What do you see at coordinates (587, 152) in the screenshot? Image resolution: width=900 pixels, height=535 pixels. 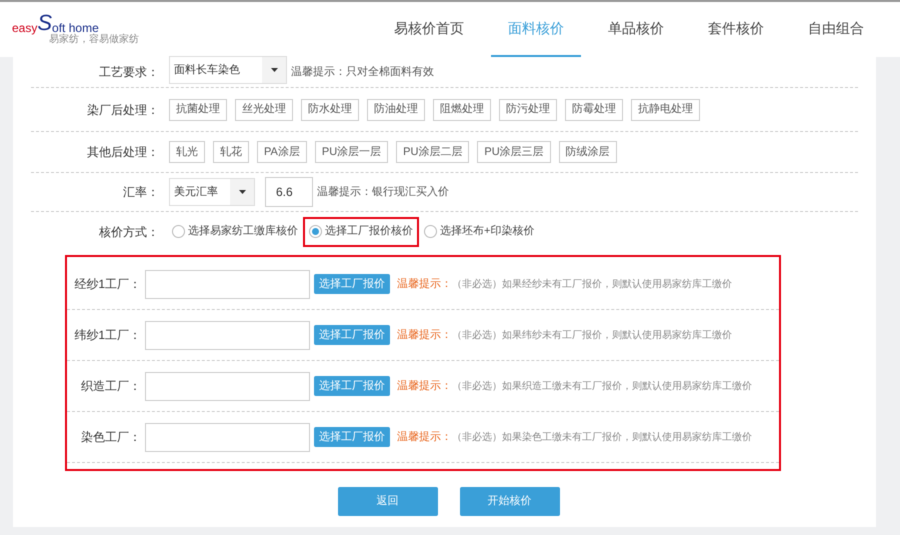 I see `option-button: 防绒涂层` at bounding box center [587, 152].